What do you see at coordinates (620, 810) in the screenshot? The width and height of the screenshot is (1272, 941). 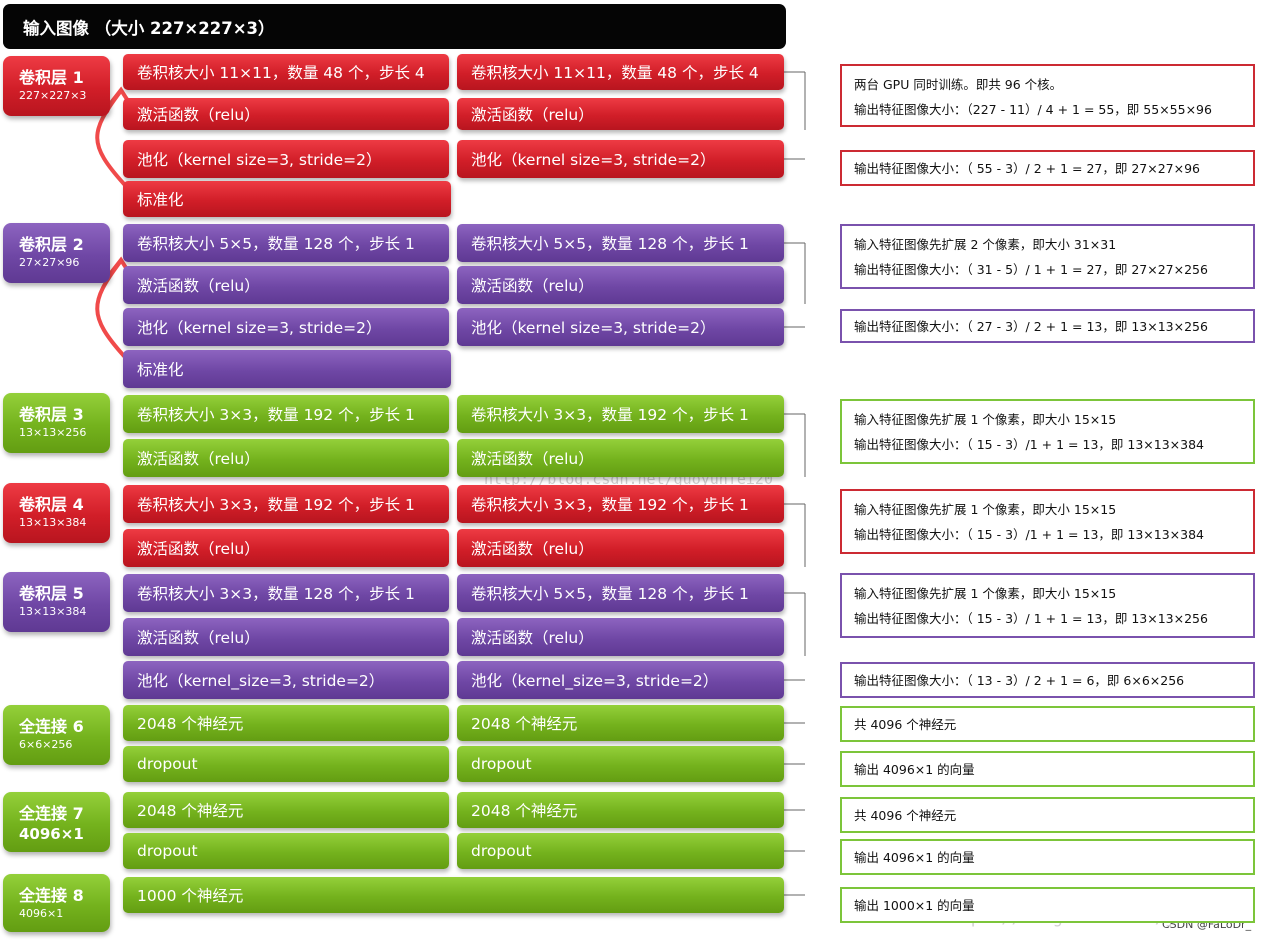 I see `op-box-fc7-row0-right: 2048 个神经元` at bounding box center [620, 810].